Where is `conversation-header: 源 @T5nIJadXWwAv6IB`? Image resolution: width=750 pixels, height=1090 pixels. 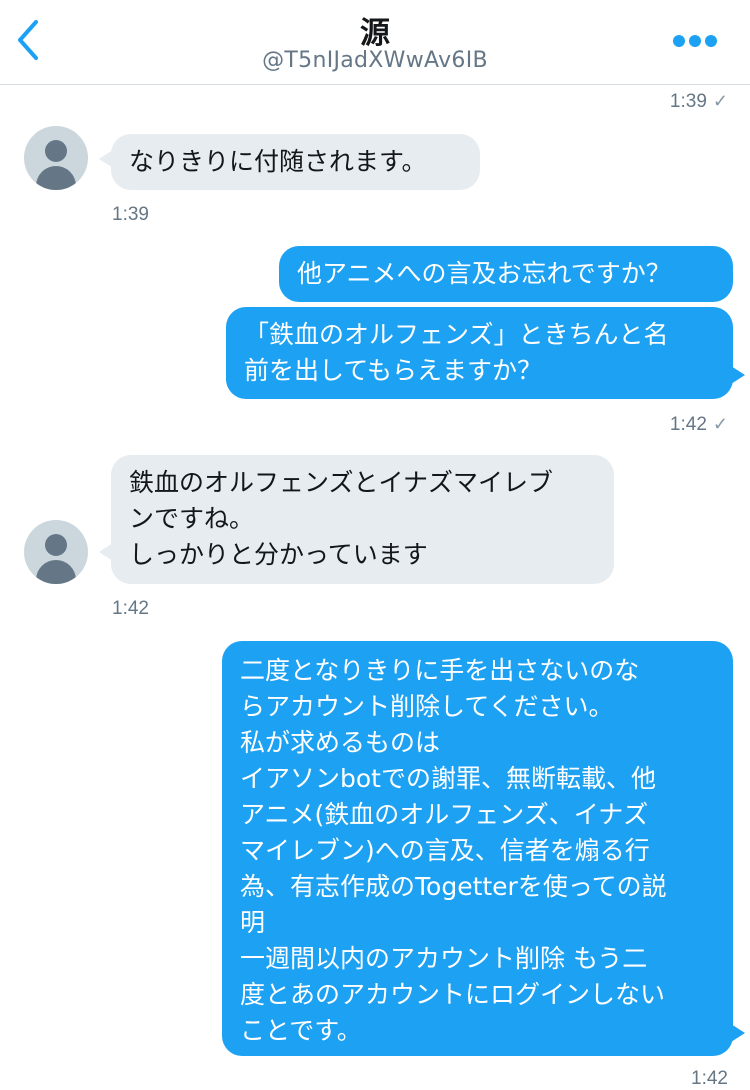 conversation-header: 源 @T5nIJadXWwAv6IB is located at coordinates (375, 42).